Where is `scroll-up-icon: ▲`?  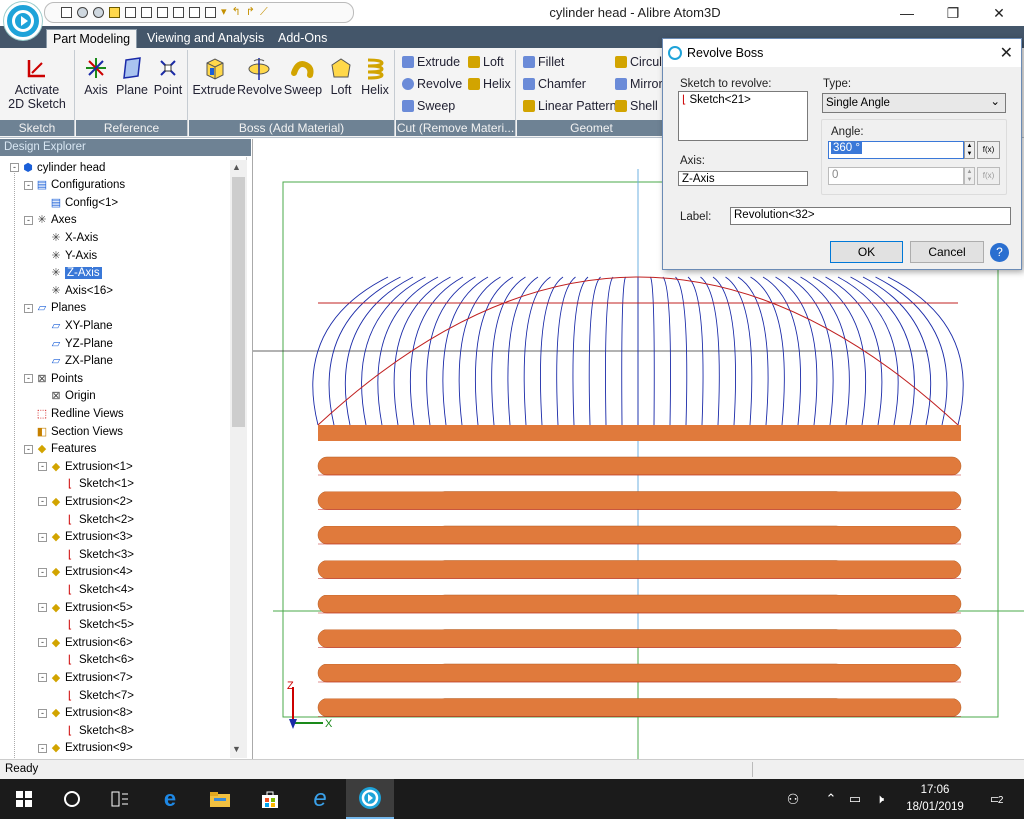 scroll-up-icon: ▲ is located at coordinates (236, 167).